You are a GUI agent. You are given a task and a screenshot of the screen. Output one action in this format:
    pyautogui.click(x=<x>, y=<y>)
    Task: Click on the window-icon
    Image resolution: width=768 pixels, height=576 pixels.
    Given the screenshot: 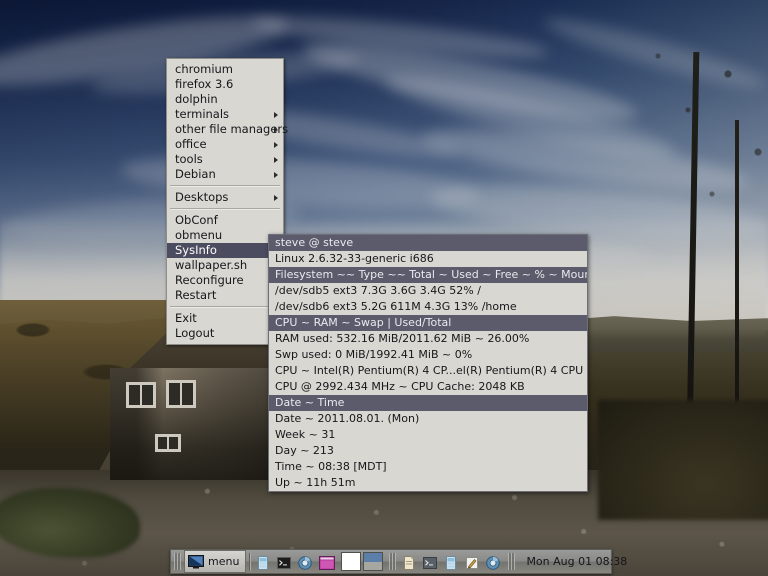 What is the action you would take?
    pyautogui.click(x=327, y=562)
    